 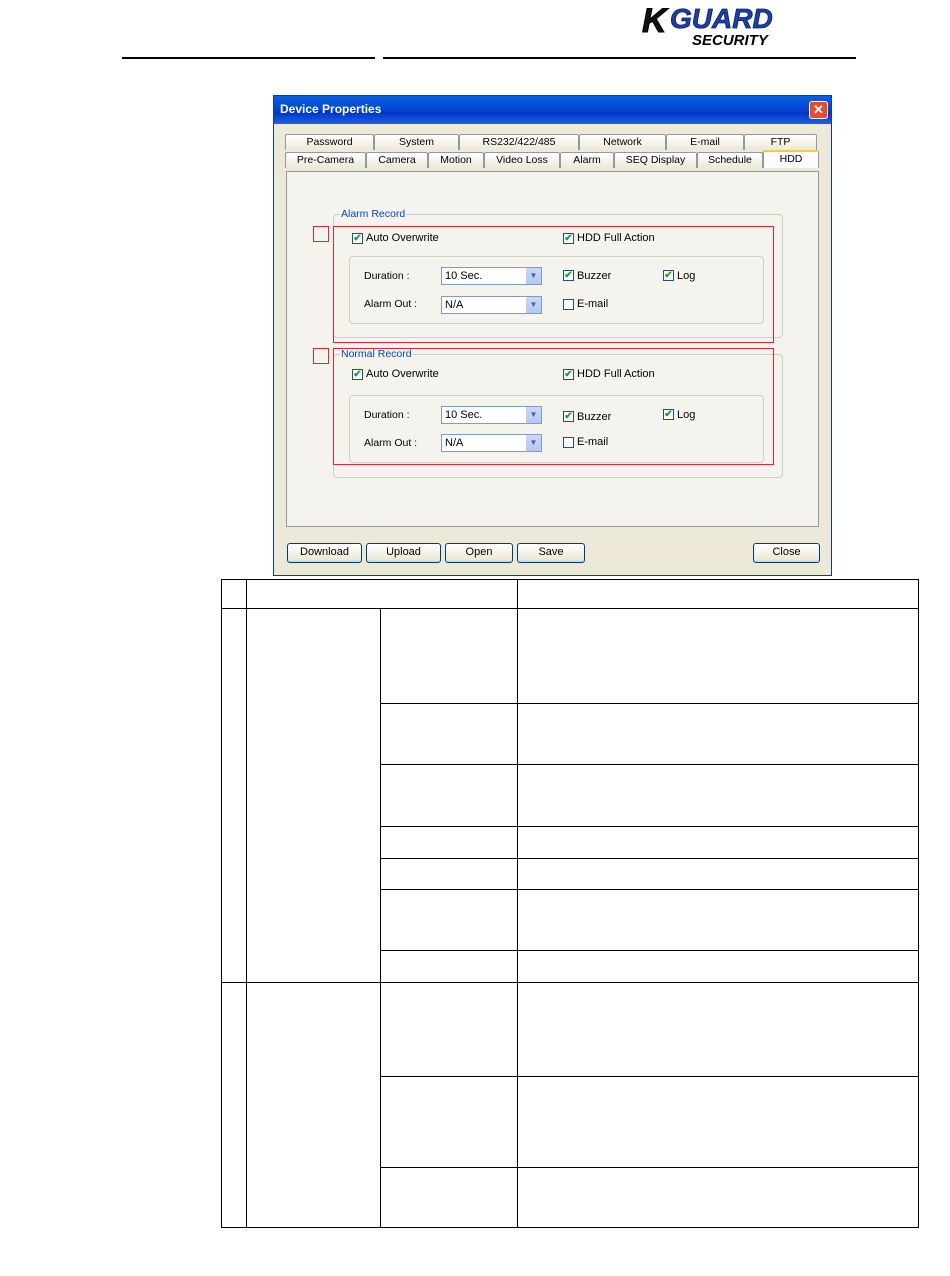 What do you see at coordinates (731, 40) in the screenshot?
I see `svg-text: SECURITY` at bounding box center [731, 40].